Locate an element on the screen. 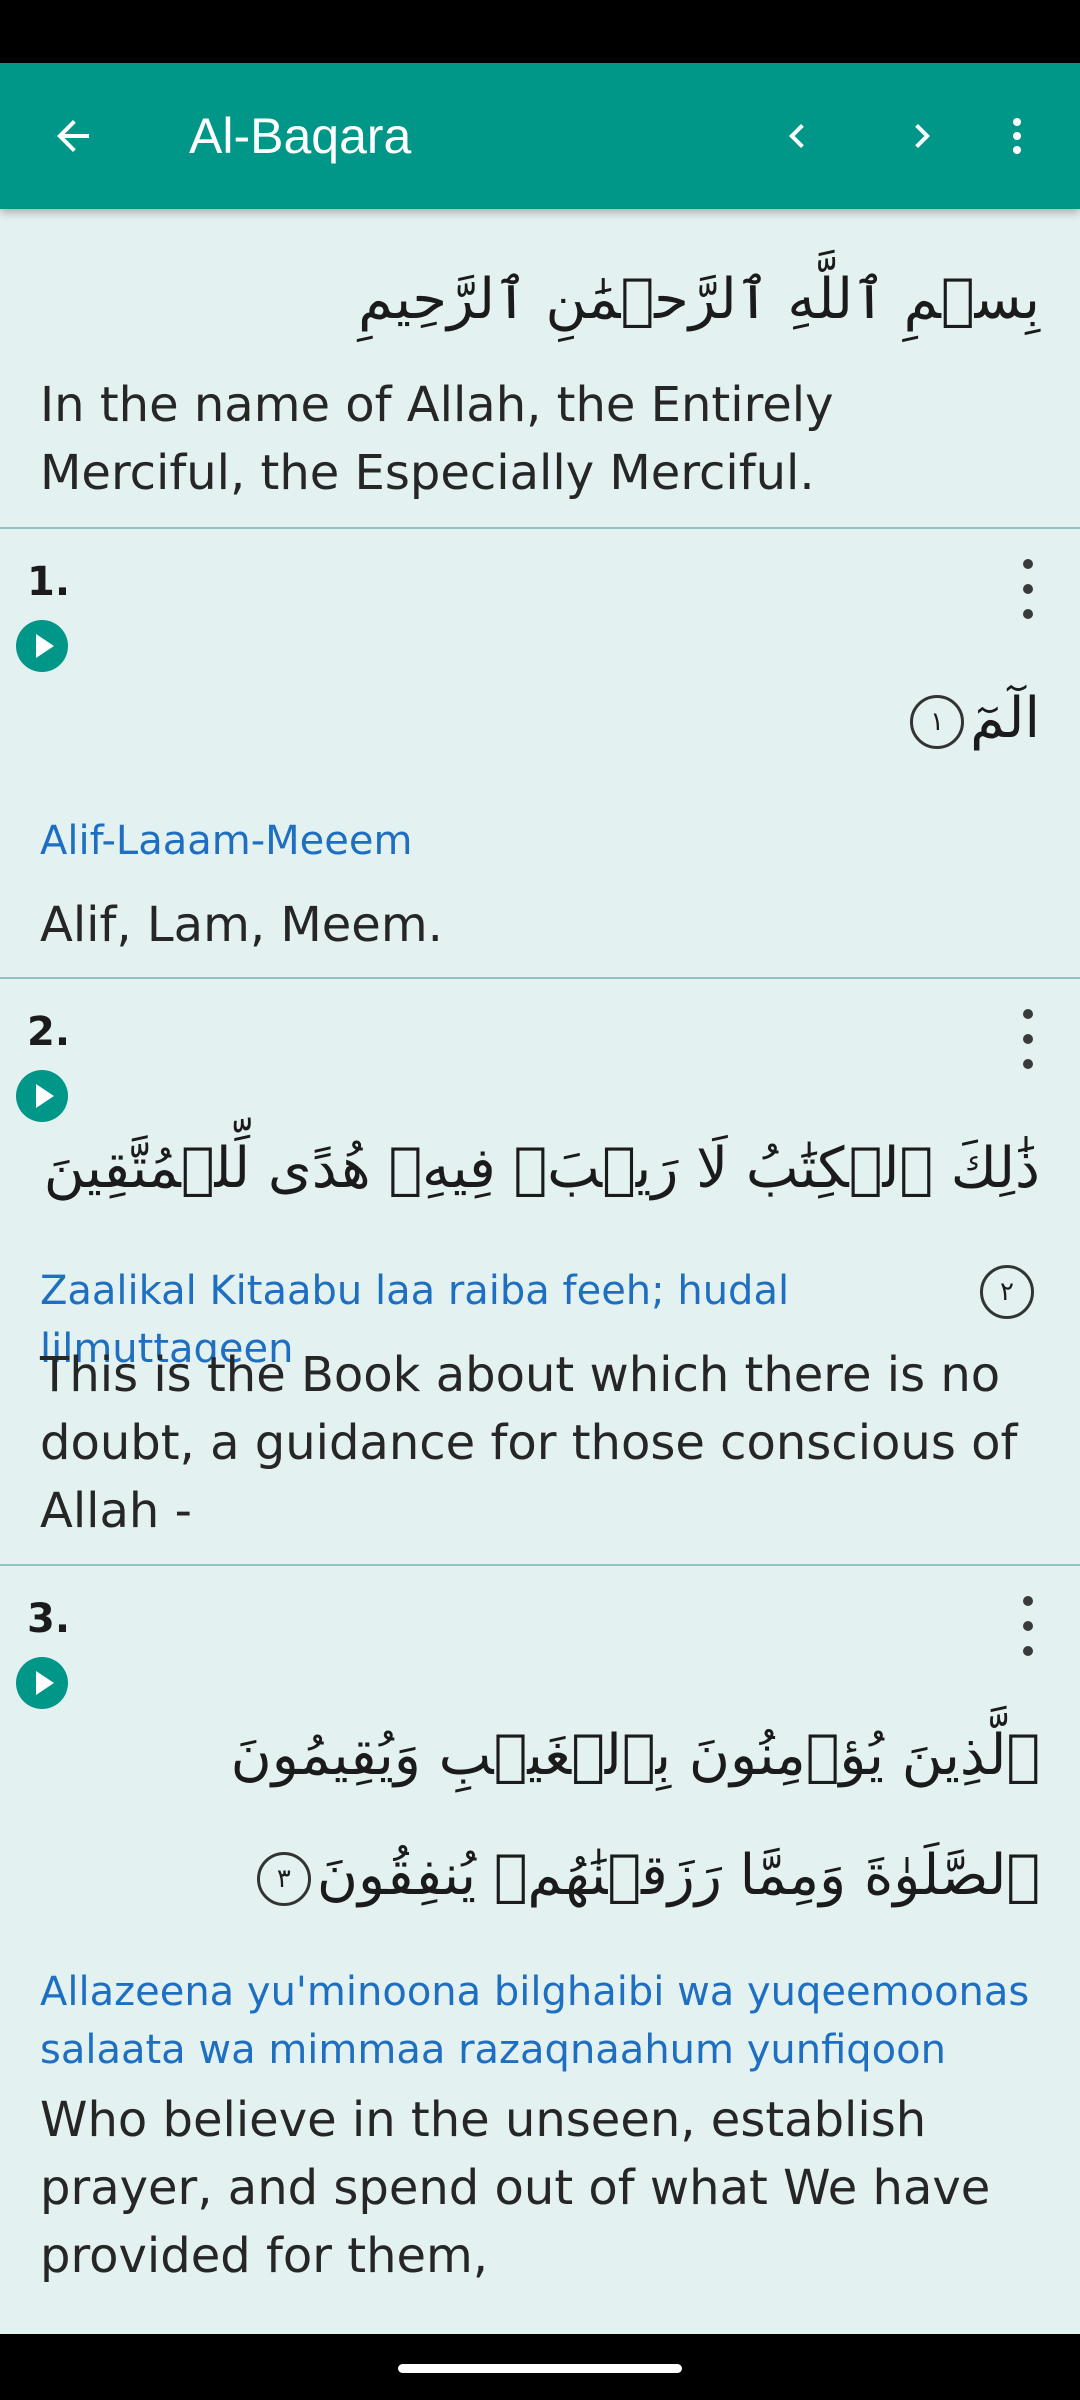 The height and width of the screenshot is (2400, 1080). verse-number: 1. is located at coordinates (49, 582).